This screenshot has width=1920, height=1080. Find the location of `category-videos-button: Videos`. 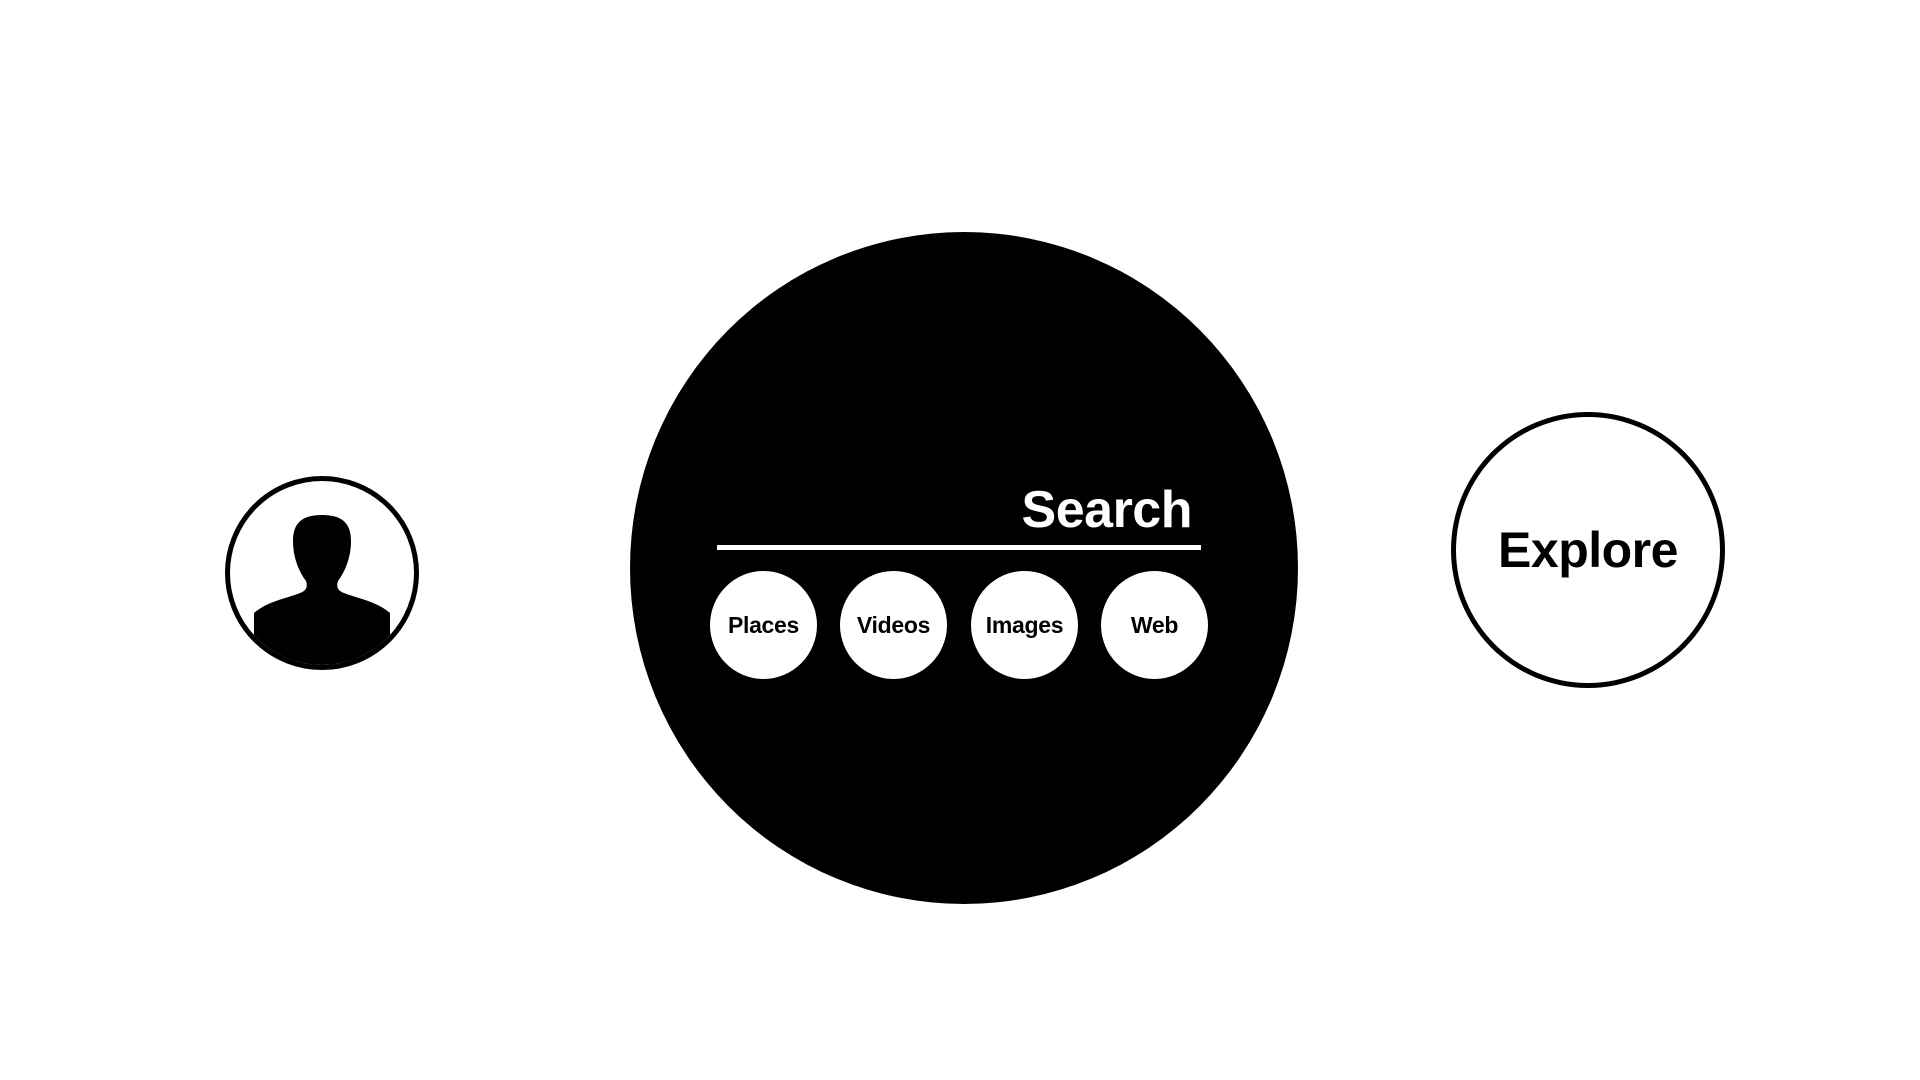

category-videos-button: Videos is located at coordinates (893, 625).